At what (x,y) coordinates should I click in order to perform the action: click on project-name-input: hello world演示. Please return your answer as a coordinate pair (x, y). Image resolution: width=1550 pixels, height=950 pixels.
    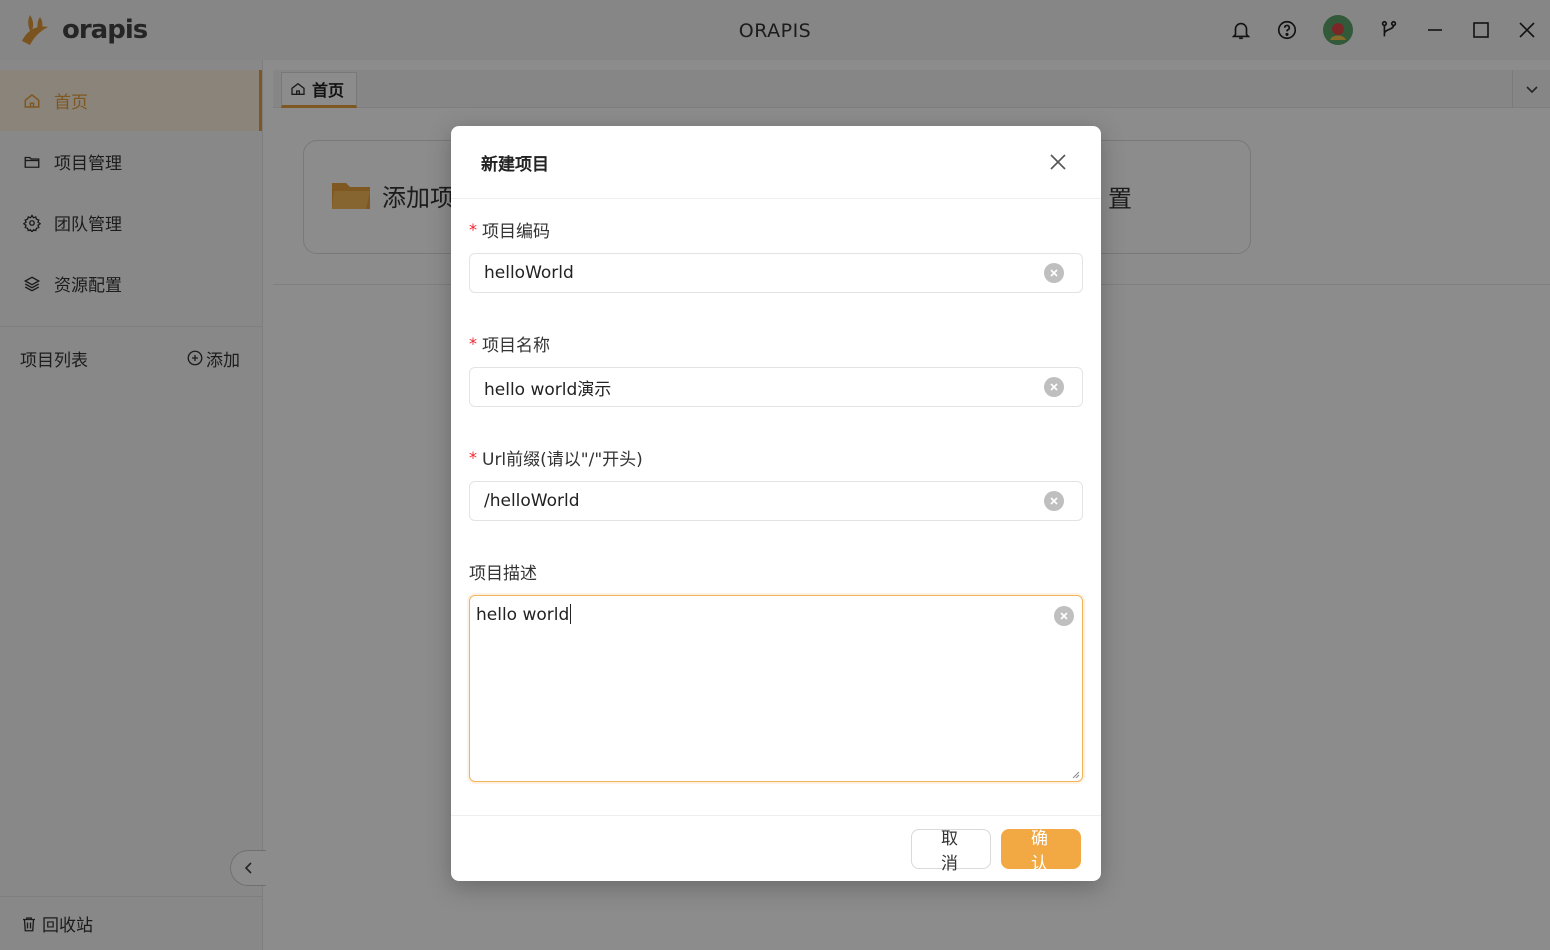
    Looking at the image, I should click on (776, 387).